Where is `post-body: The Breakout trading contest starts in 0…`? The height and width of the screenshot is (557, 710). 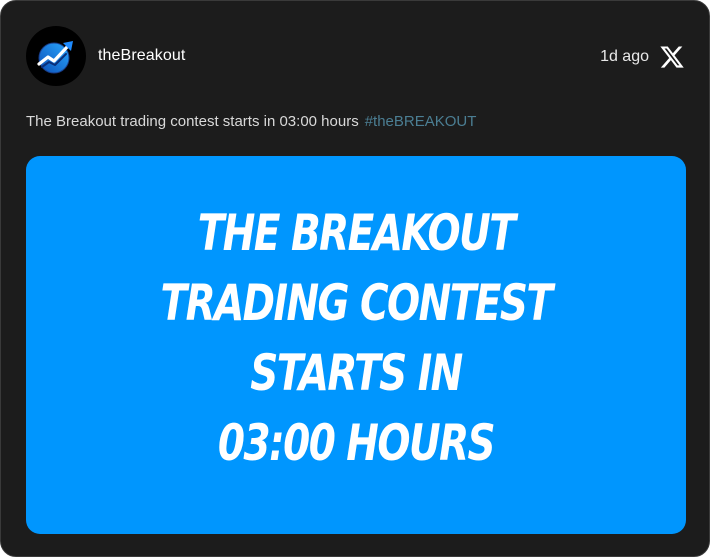 post-body: The Breakout trading contest starts in 0… is located at coordinates (192, 121).